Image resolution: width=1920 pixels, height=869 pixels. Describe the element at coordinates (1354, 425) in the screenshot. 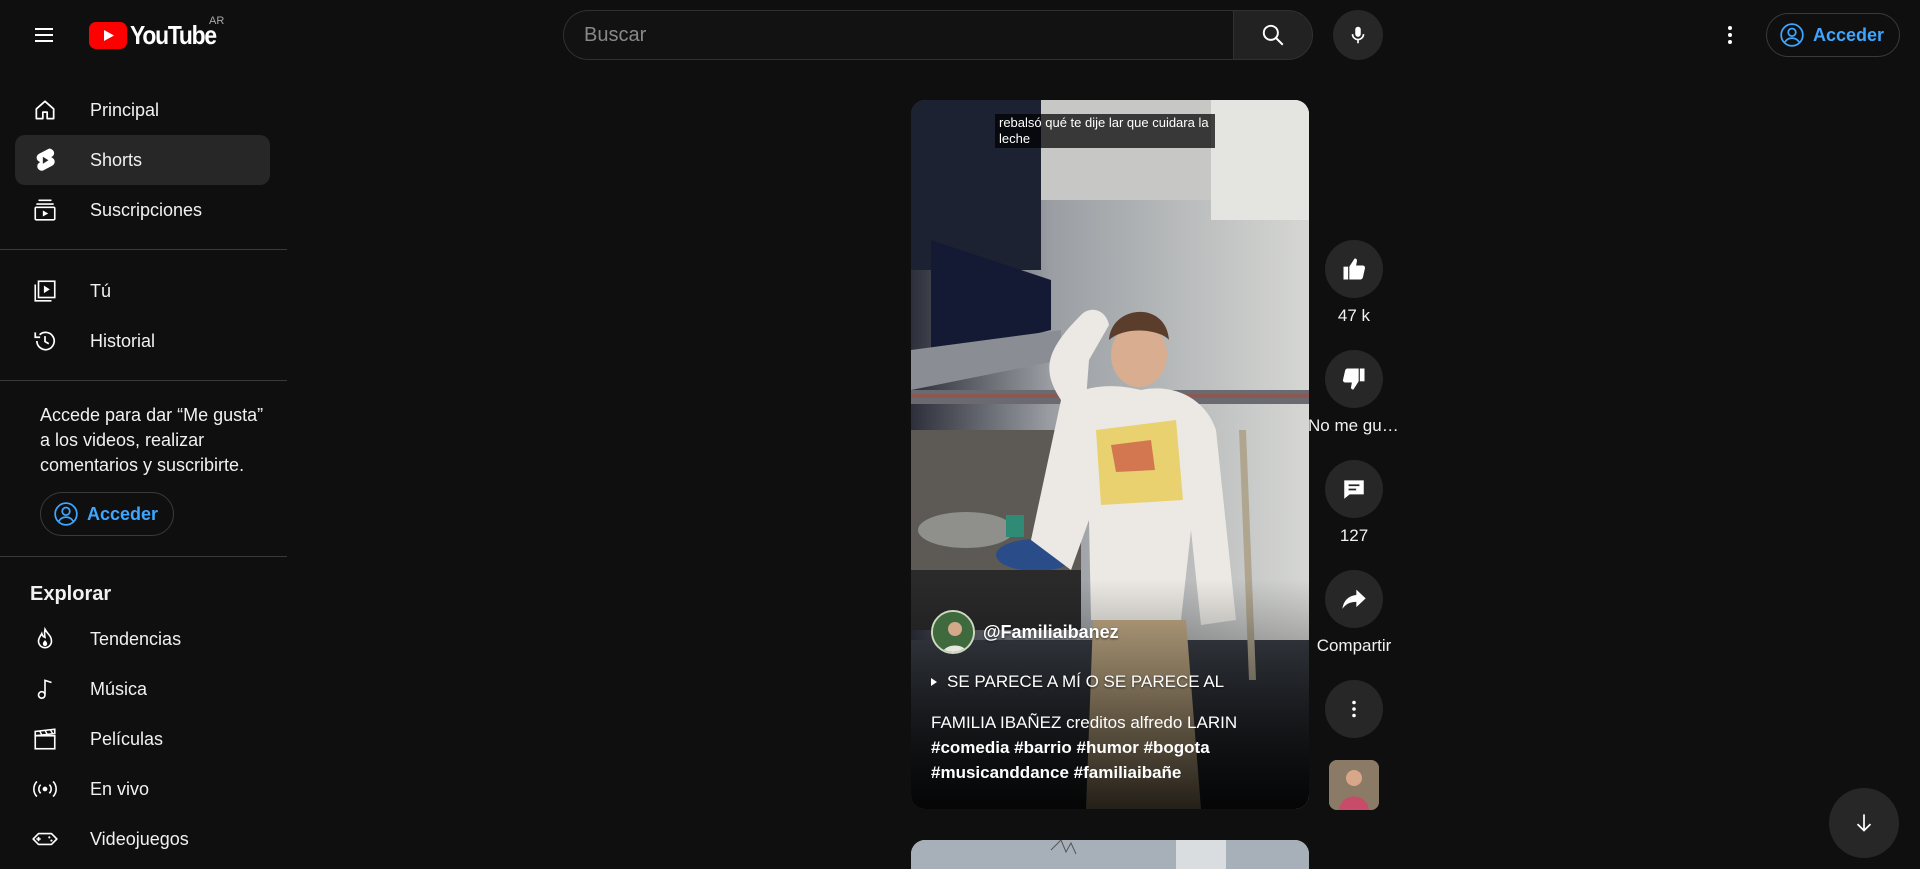

I see `dislike-label: No me gusta` at that location.